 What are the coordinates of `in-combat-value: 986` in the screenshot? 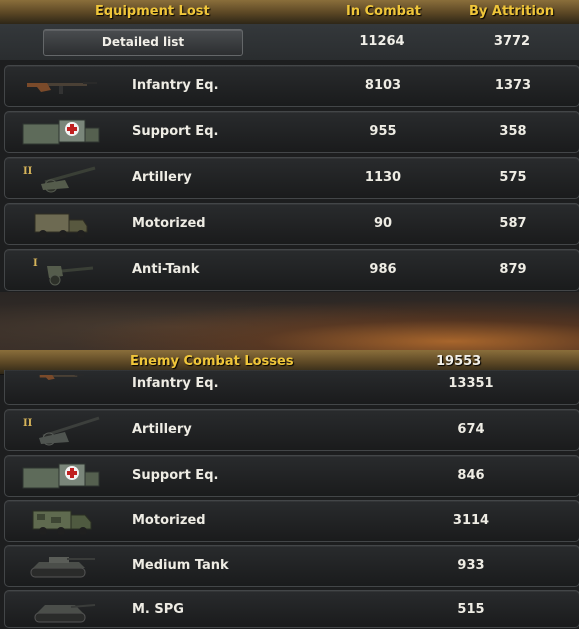 It's located at (383, 269).